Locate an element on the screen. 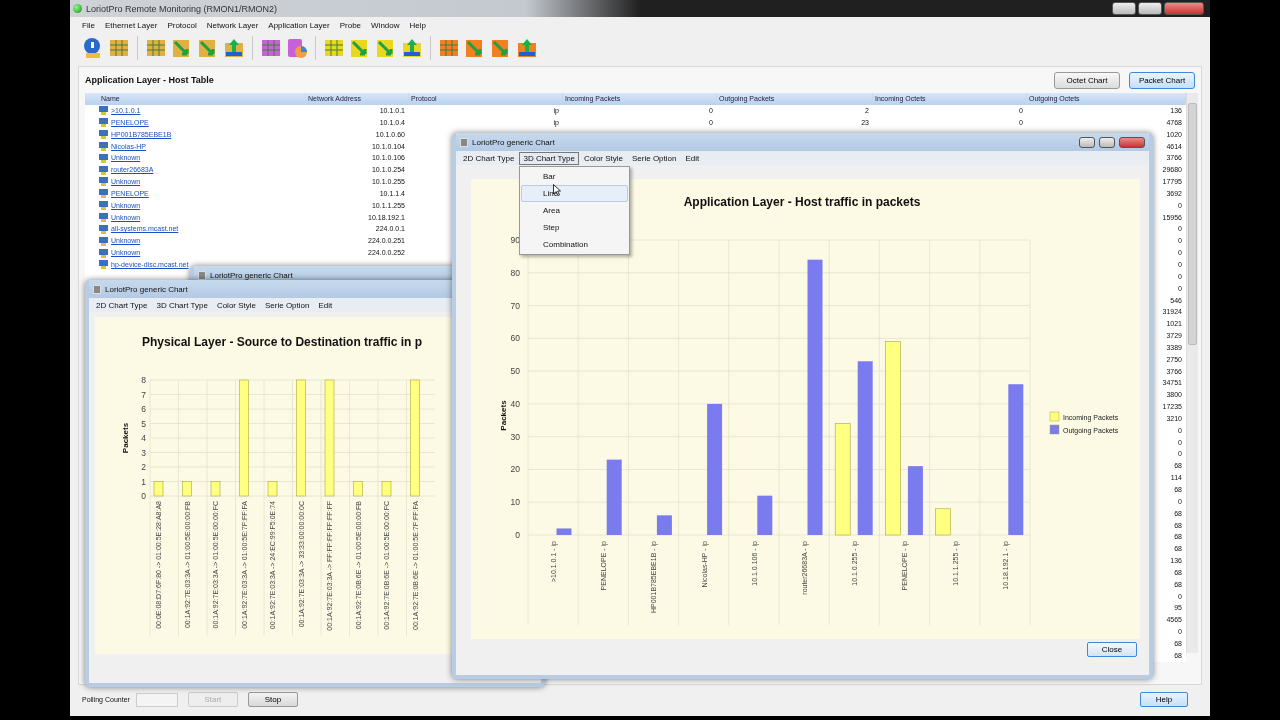  menu-item: Protocol is located at coordinates (182, 25).